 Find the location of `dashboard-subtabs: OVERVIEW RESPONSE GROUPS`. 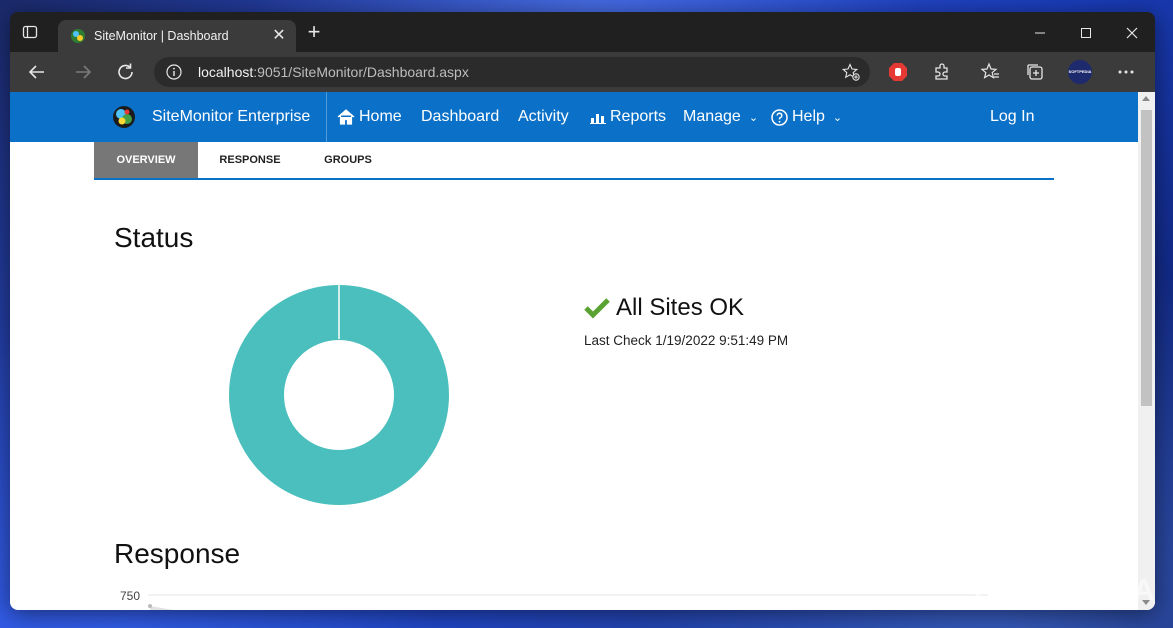

dashboard-subtabs: OVERVIEW RESPONSE GROUPS is located at coordinates (574, 161).